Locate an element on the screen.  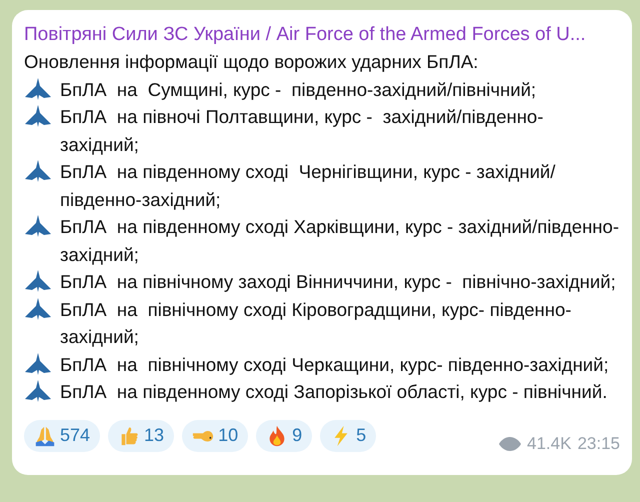
message-time: 23:15 is located at coordinates (598, 444).